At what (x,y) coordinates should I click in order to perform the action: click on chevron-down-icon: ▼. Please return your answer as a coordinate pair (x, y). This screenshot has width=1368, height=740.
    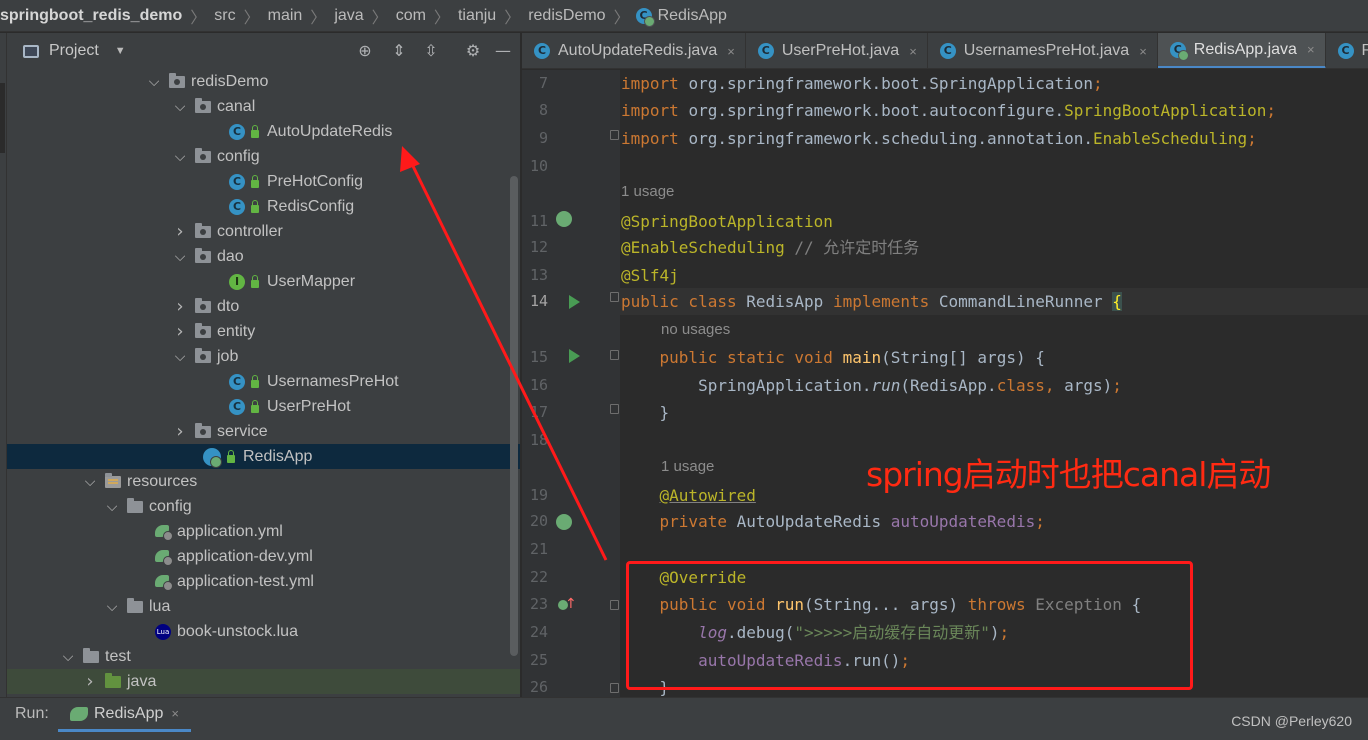
    Looking at the image, I should click on (120, 51).